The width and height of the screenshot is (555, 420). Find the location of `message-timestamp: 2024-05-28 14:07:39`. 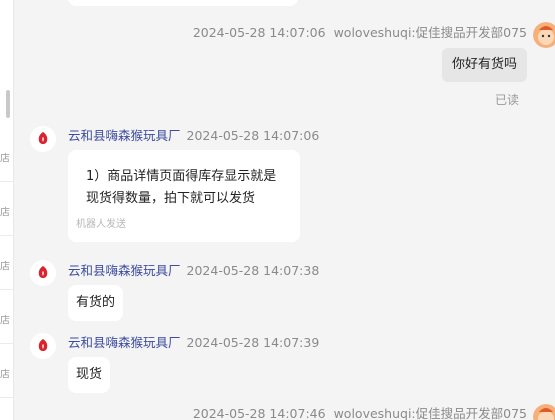

message-timestamp: 2024-05-28 14:07:39 is located at coordinates (253, 342).